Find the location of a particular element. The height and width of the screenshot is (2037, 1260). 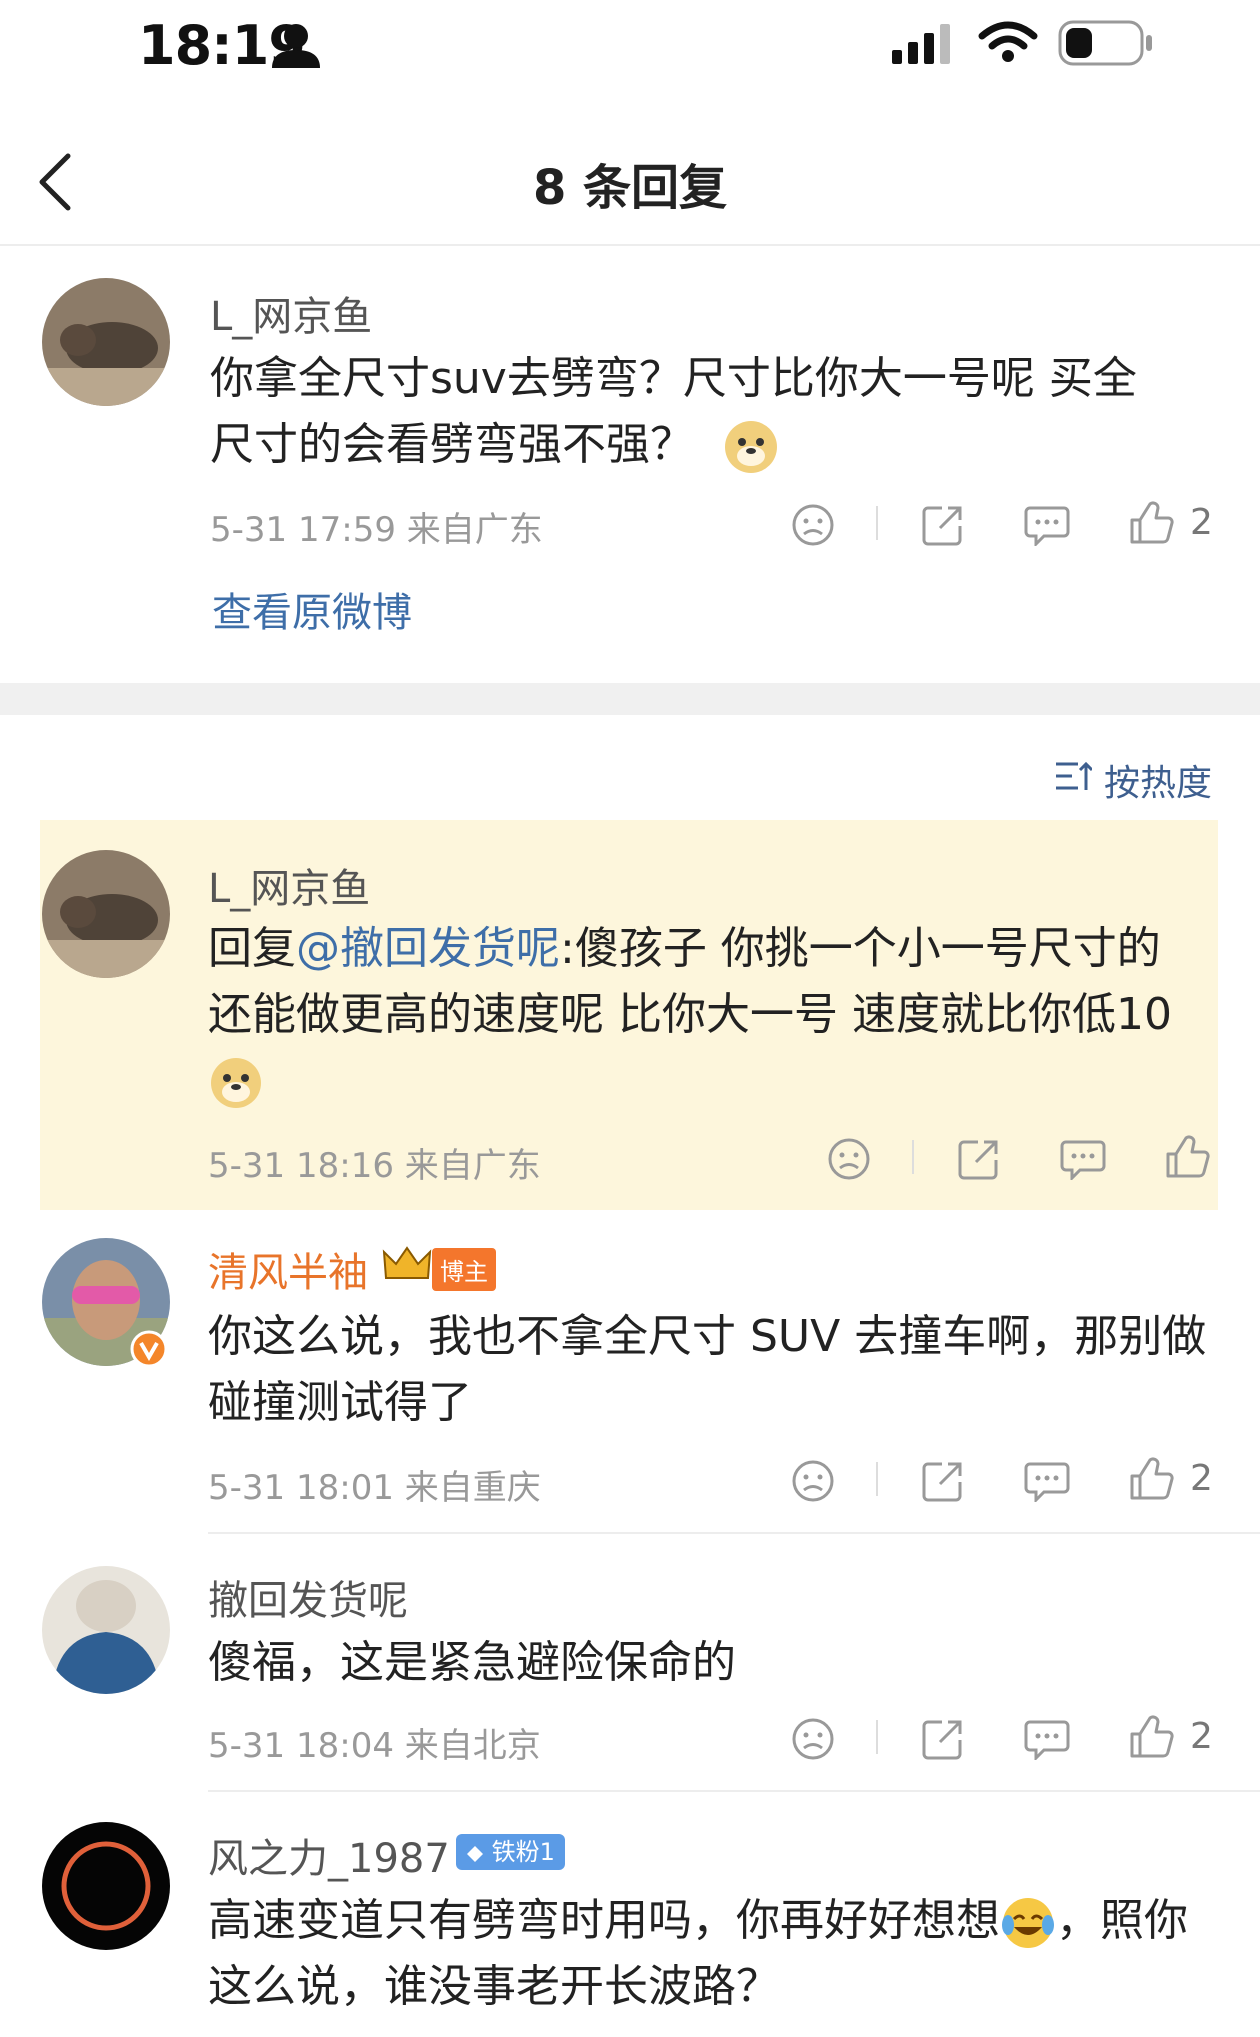

reply-line: 碰撞测试得了 is located at coordinates (340, 1402).